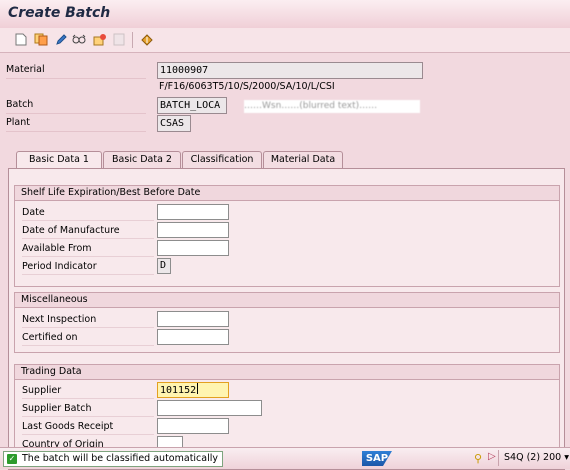 The image size is (570, 470). Describe the element at coordinates (192, 105) in the screenshot. I see `batch-field: BATCH_LOCA` at that location.